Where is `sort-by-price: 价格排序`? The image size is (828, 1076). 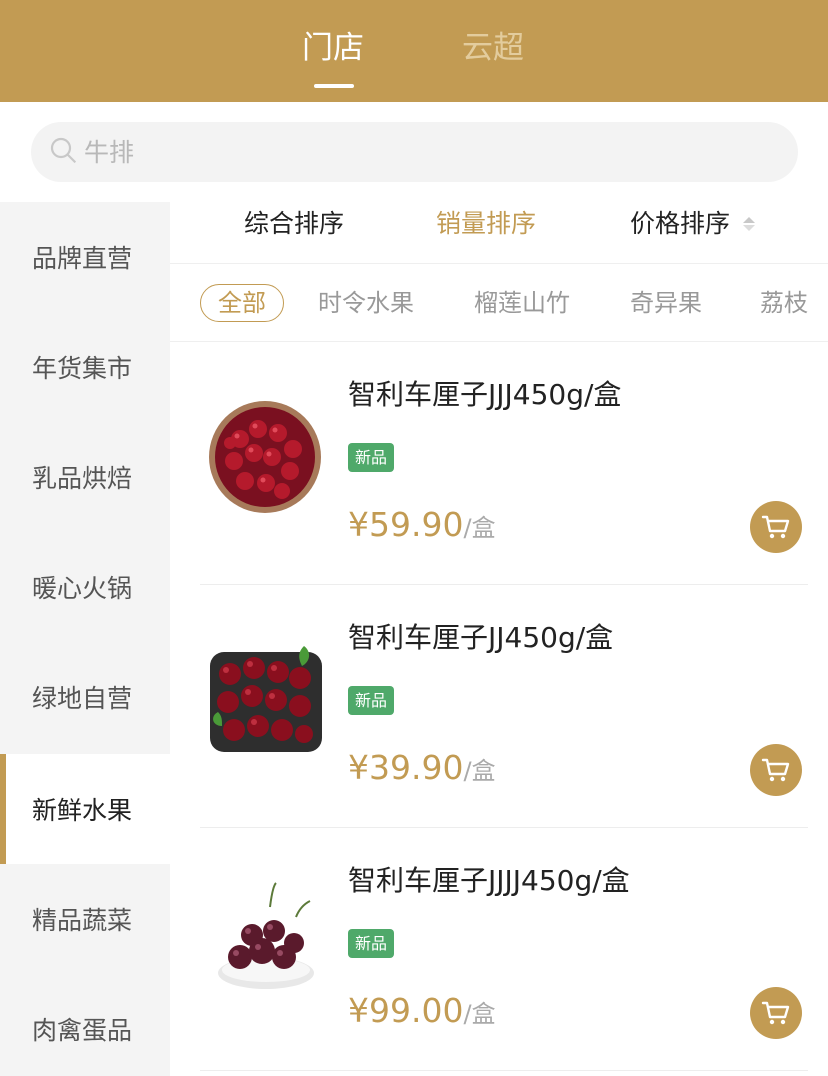
sort-by-price: 价格排序 is located at coordinates (680, 233).